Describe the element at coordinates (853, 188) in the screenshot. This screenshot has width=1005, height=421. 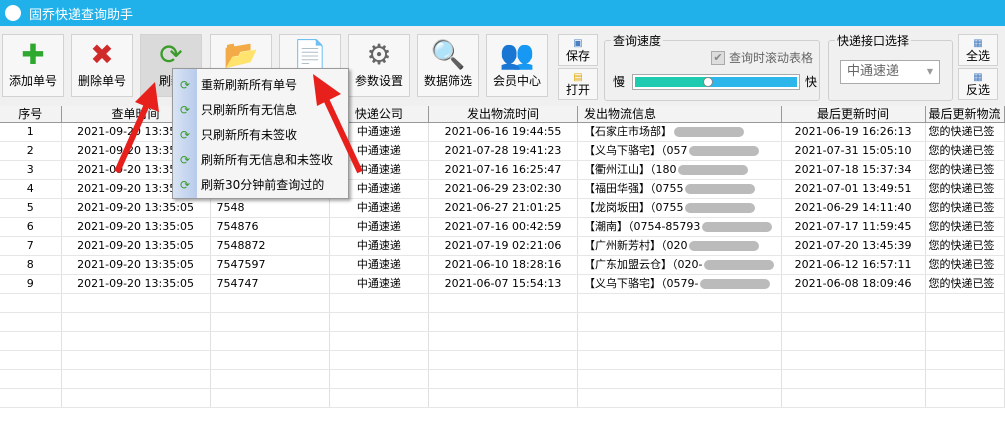
I see `cell-text: 2021-07-01 13:49:51` at that location.